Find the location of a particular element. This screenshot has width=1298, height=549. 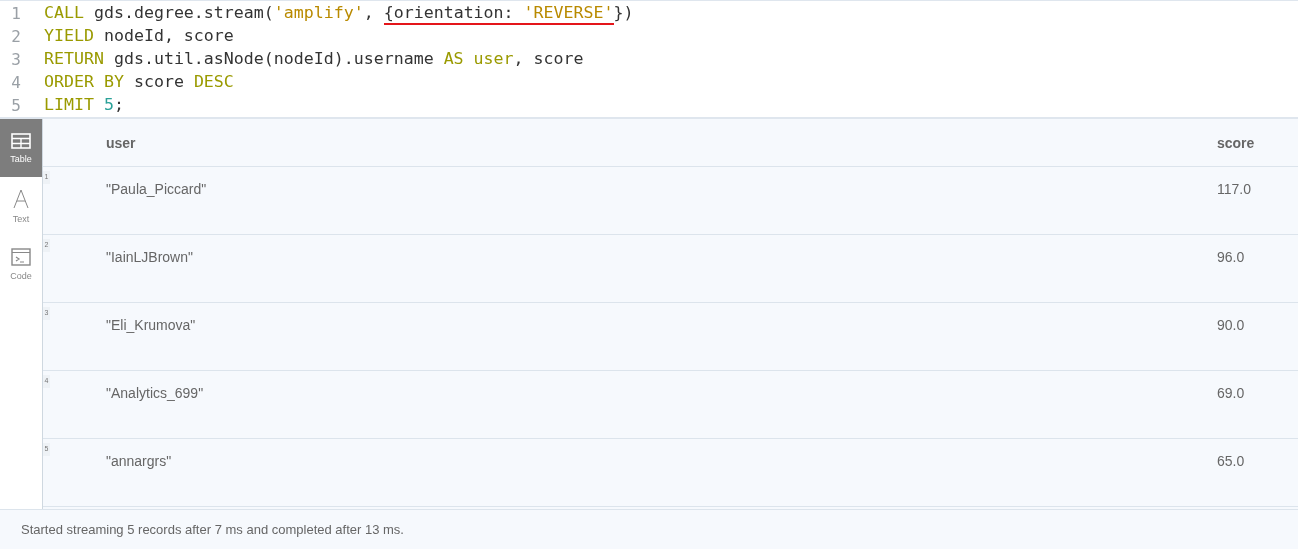

table-cell-text: 96.0 is located at coordinates (1231, 256).